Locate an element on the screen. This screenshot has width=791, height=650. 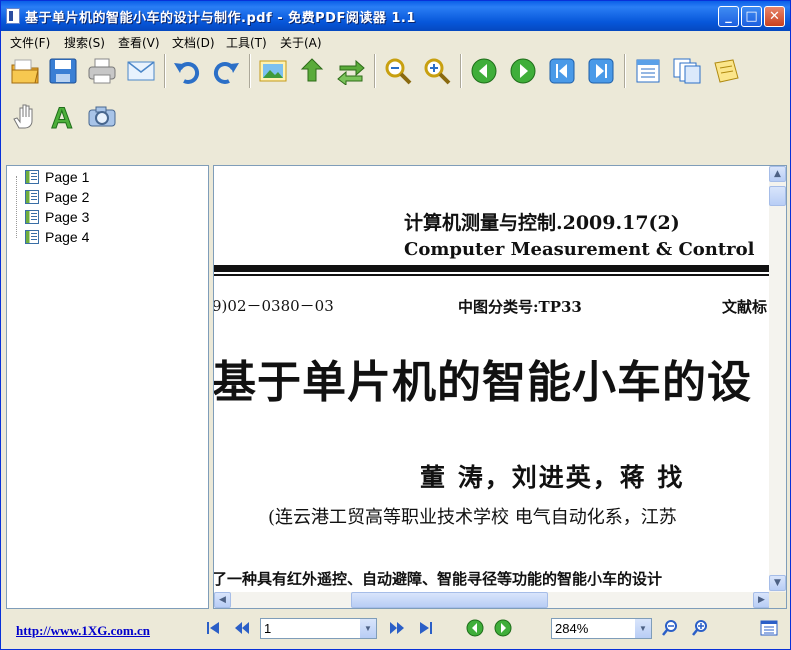
app-icon is located at coordinates (13, 16).